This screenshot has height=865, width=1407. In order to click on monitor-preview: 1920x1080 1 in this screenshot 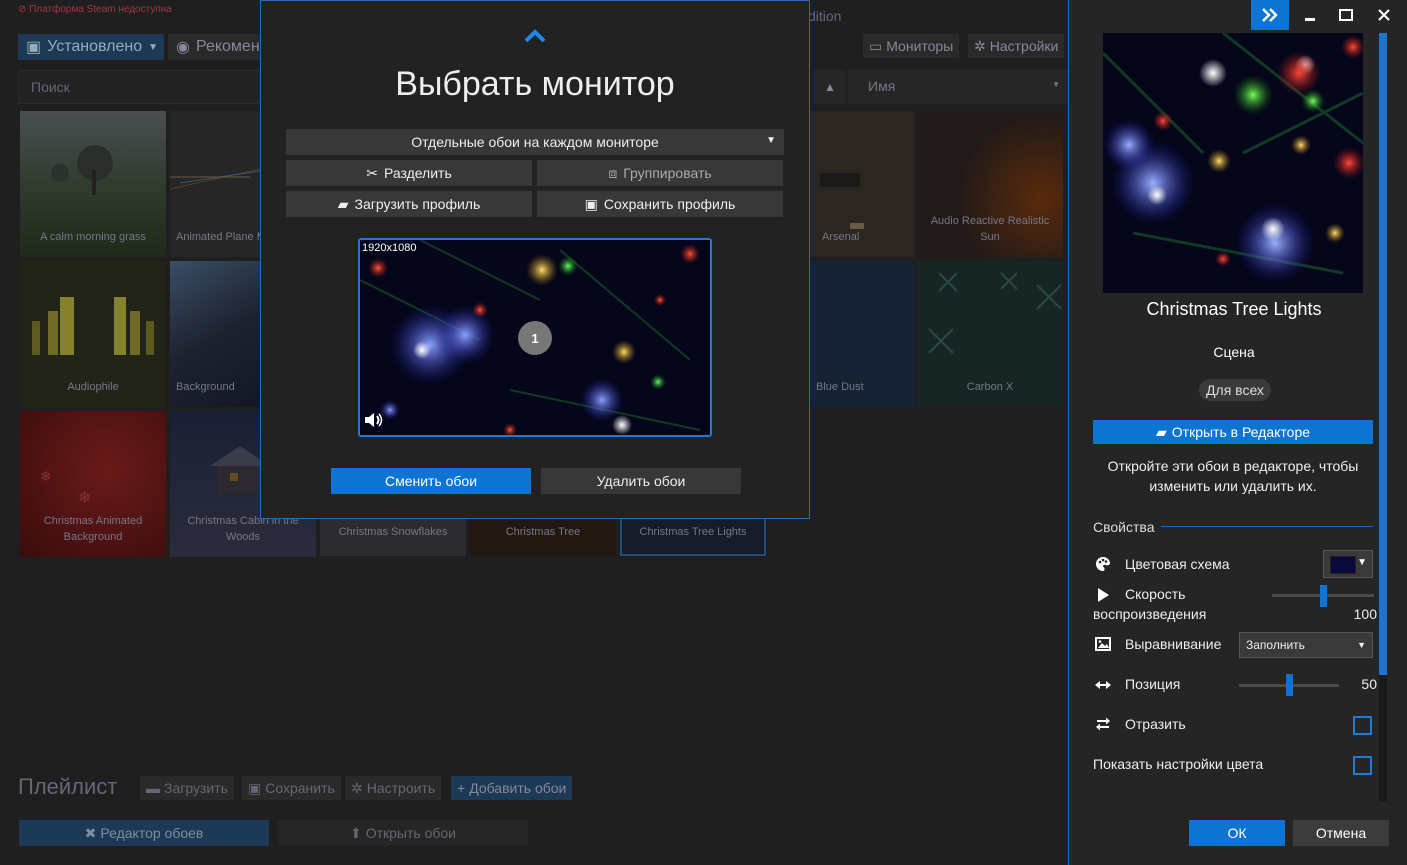, I will do `click(535, 337)`.